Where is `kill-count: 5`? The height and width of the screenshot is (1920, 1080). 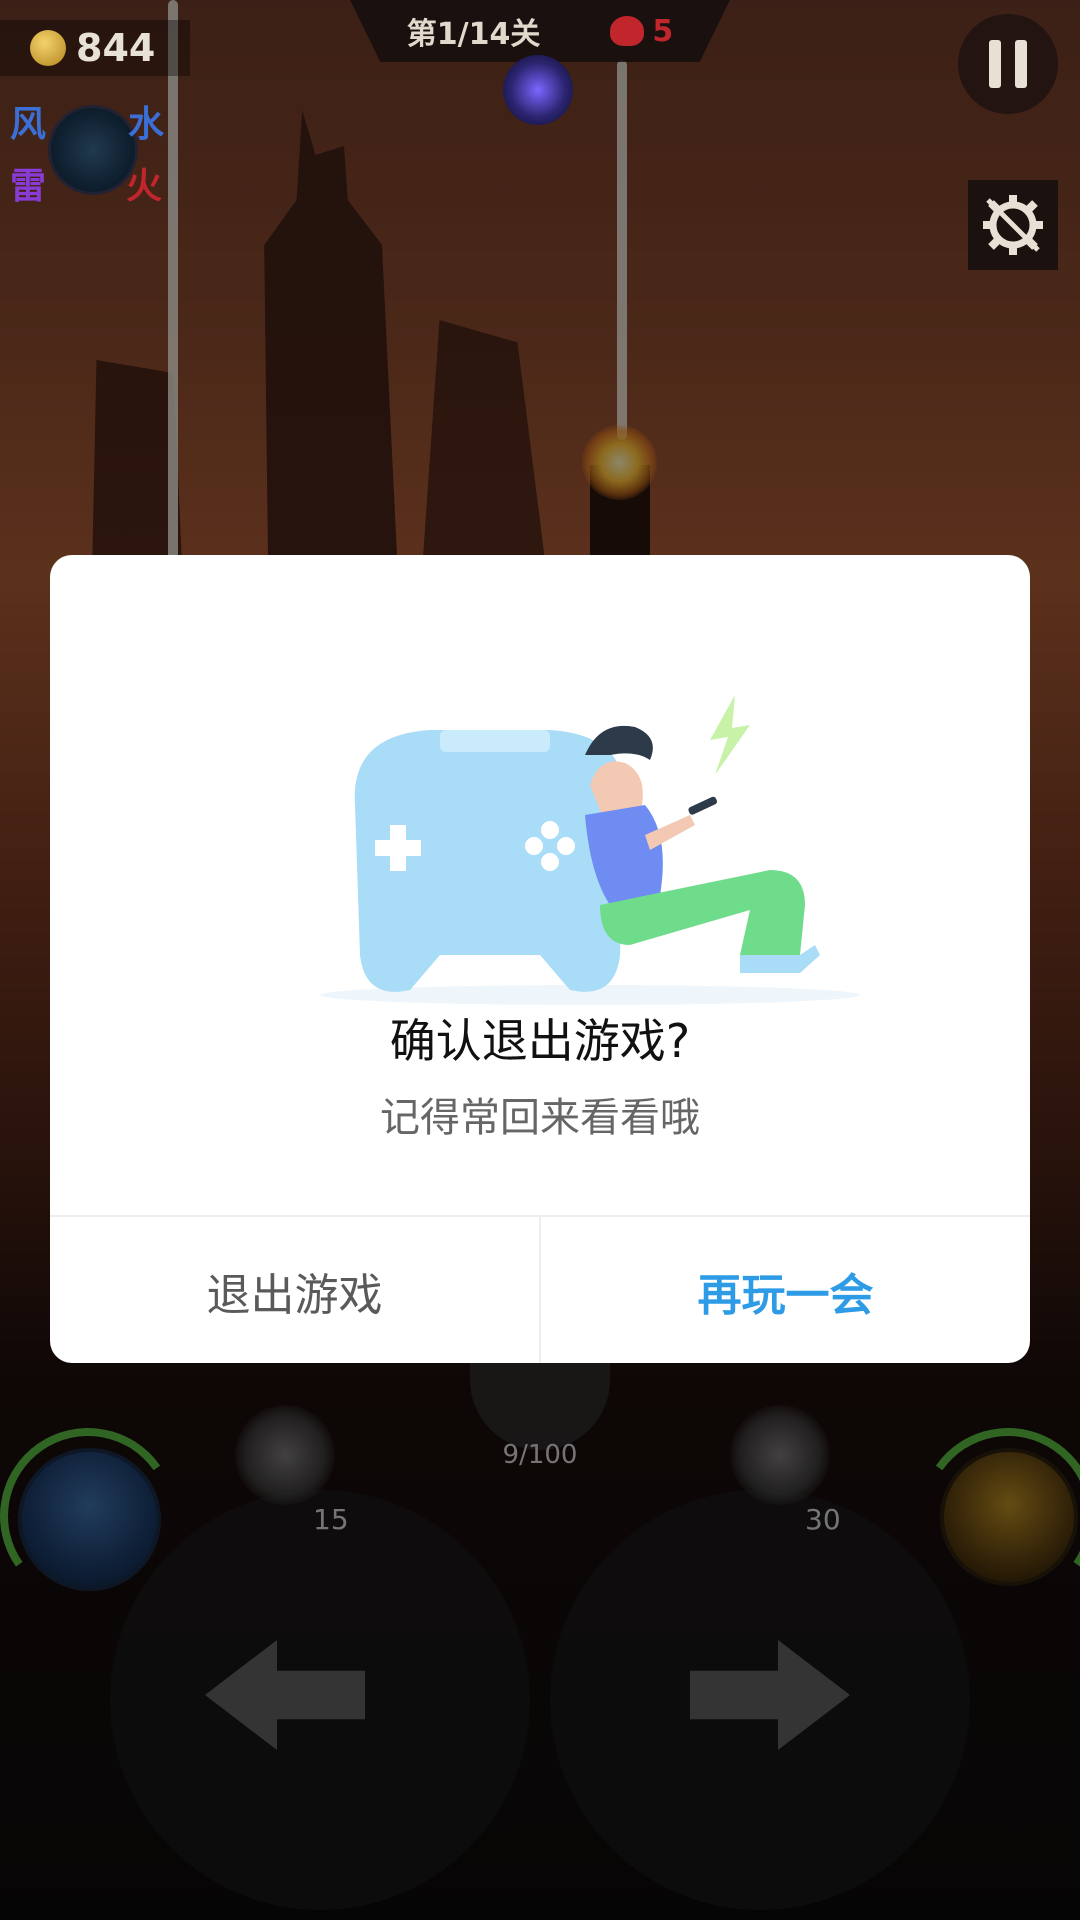
kill-count: 5 is located at coordinates (663, 31).